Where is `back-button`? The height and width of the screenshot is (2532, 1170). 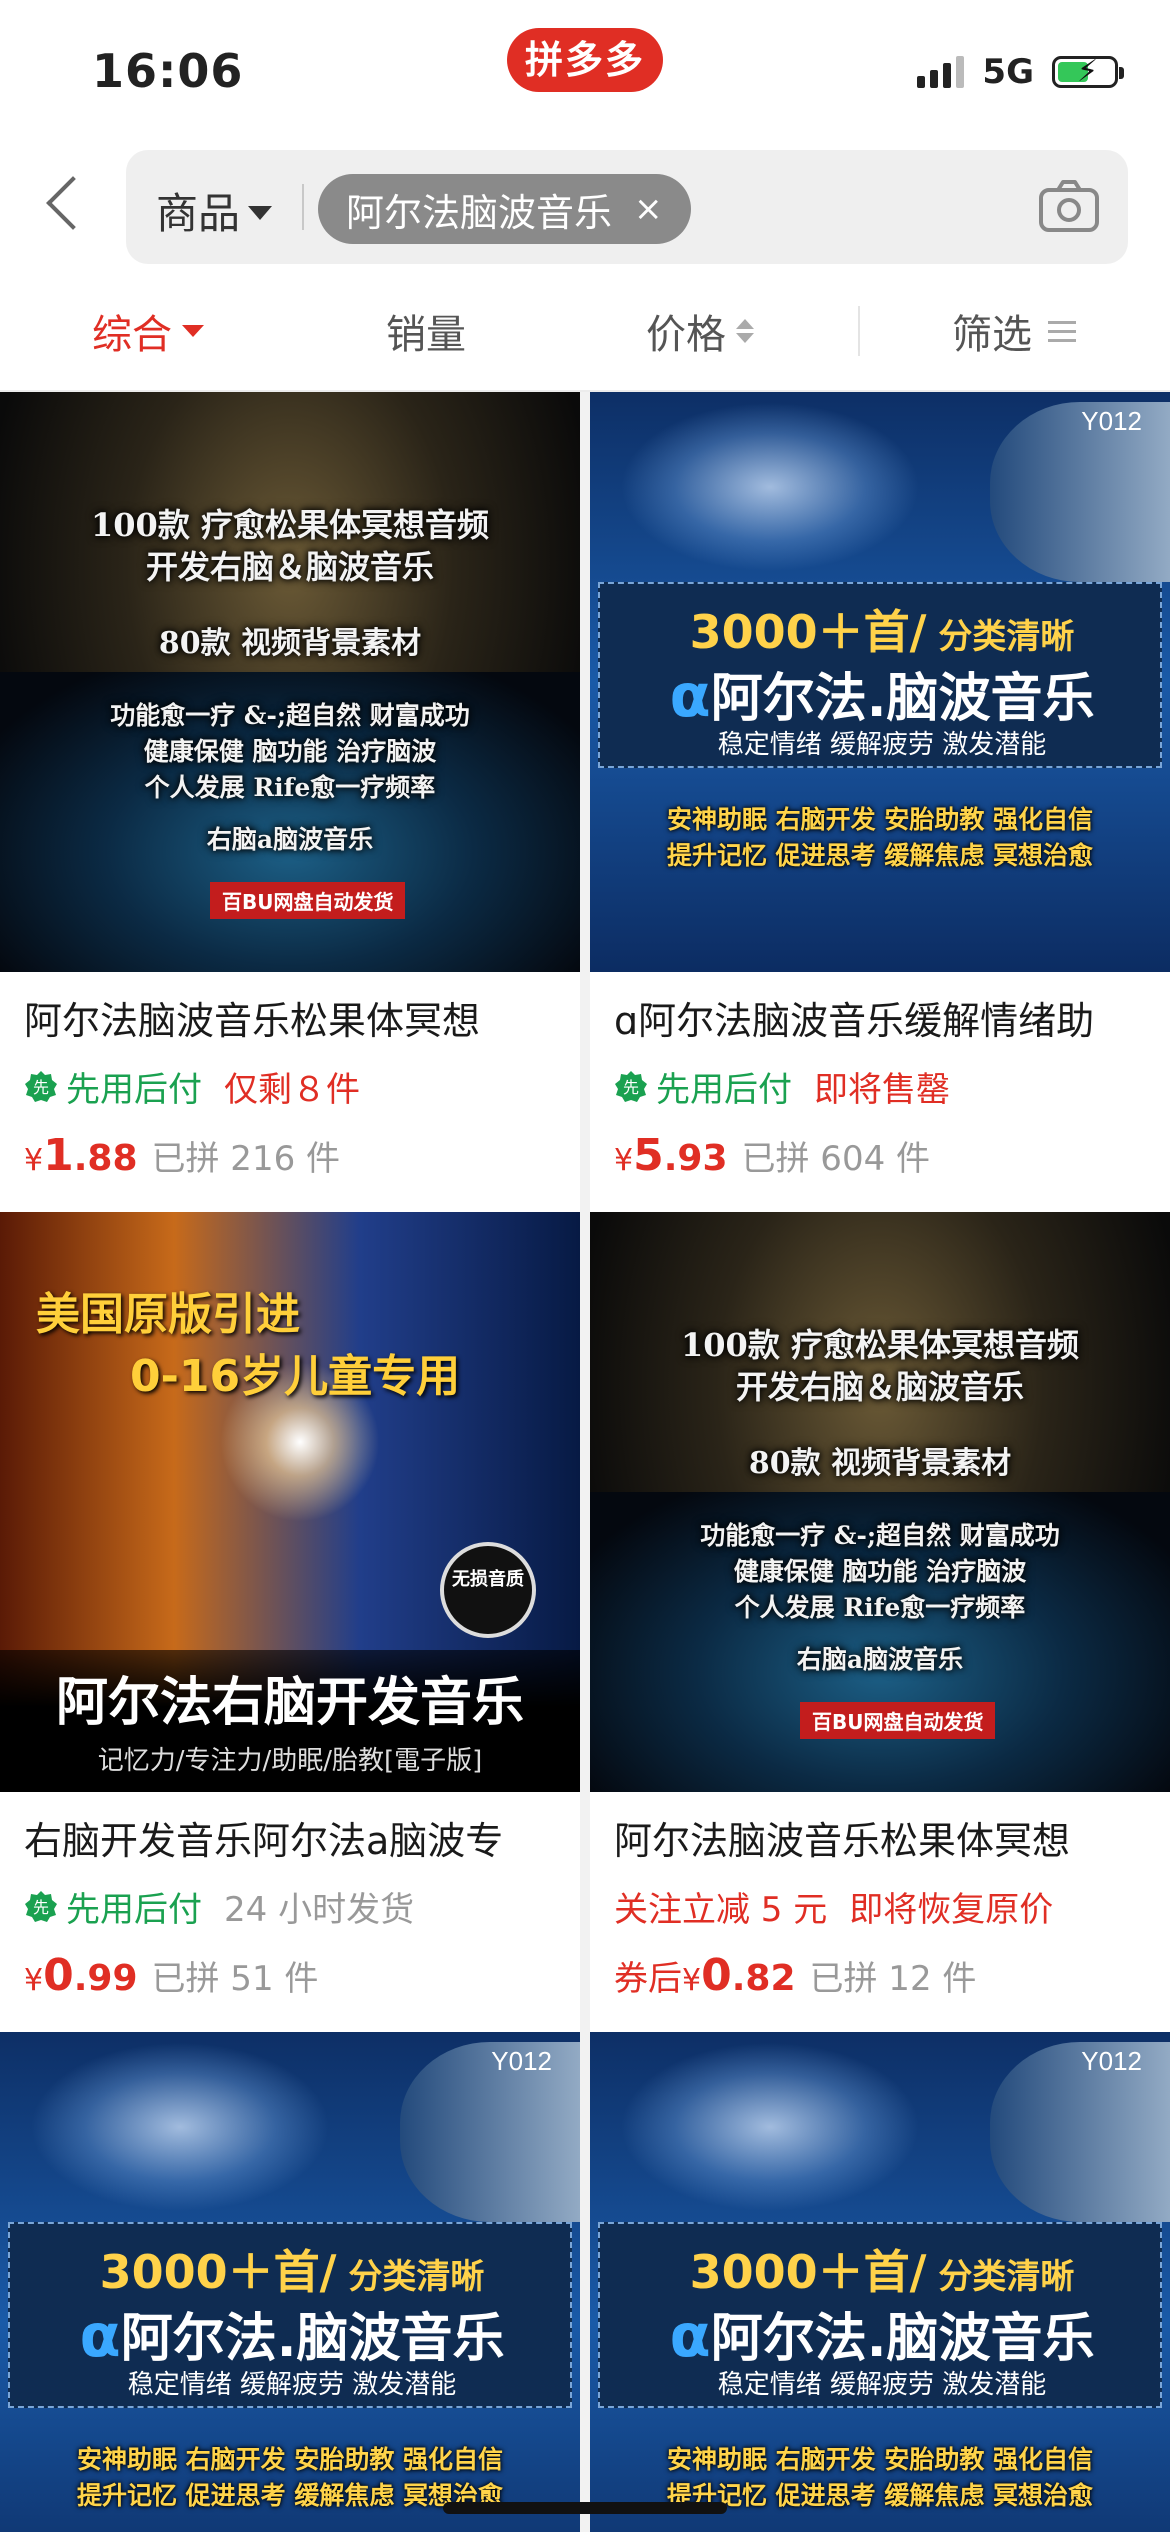 back-button is located at coordinates (68, 204).